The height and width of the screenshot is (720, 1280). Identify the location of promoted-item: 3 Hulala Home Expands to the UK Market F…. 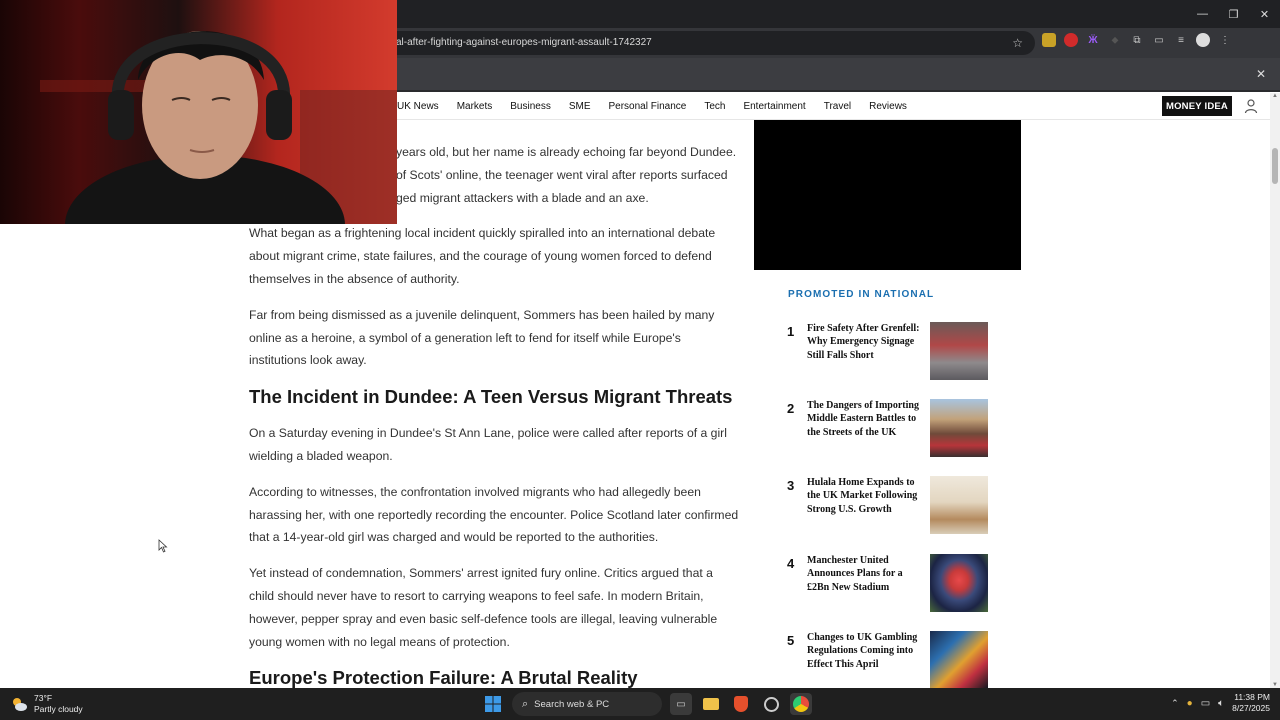
(889, 505).